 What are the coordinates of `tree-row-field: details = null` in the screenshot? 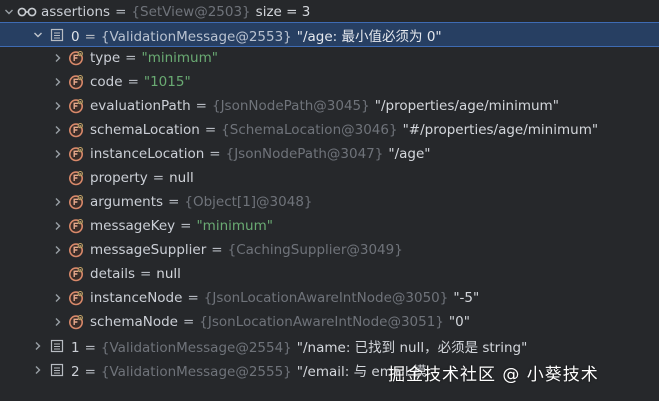 It's located at (329, 274).